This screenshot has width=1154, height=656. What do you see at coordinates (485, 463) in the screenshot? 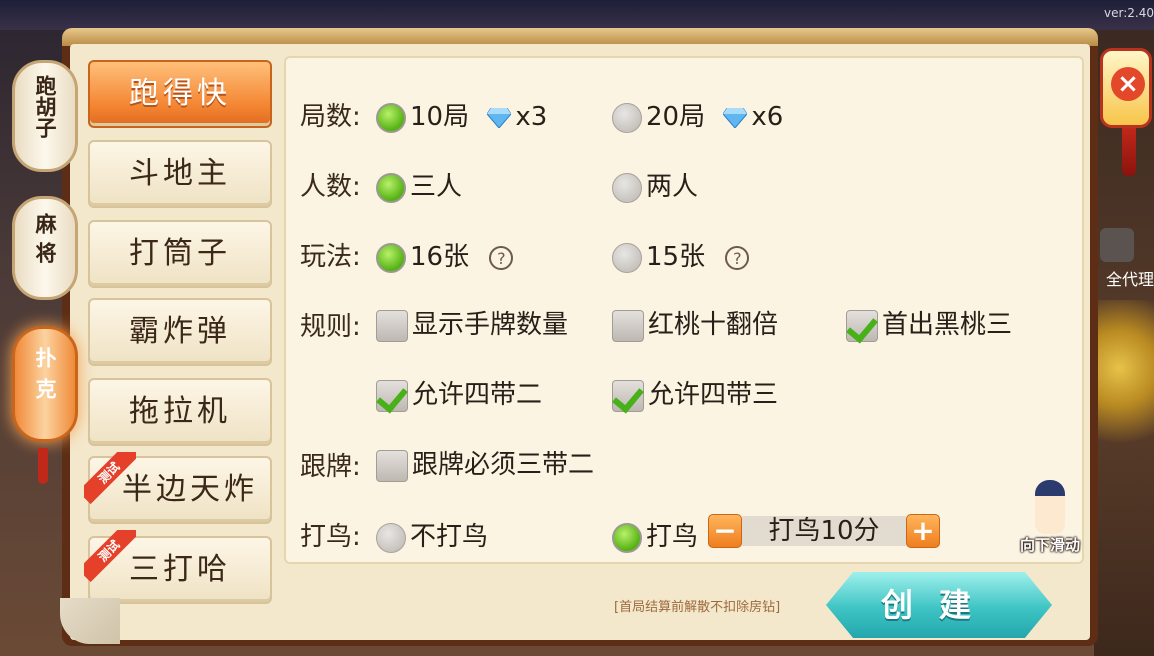
I see `follow-must-three-two: 跟牌必须三带二` at bounding box center [485, 463].